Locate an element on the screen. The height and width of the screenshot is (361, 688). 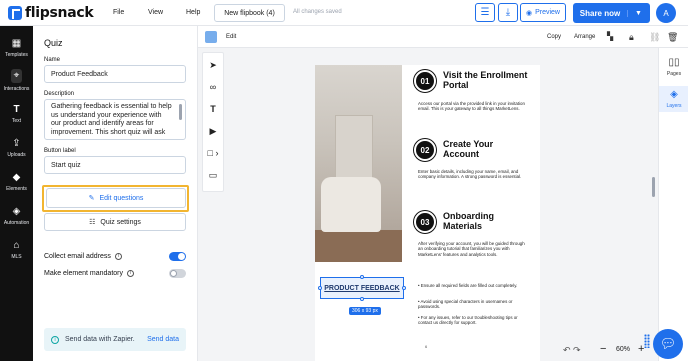
zoom-out-button: − is located at coordinates (603, 349).